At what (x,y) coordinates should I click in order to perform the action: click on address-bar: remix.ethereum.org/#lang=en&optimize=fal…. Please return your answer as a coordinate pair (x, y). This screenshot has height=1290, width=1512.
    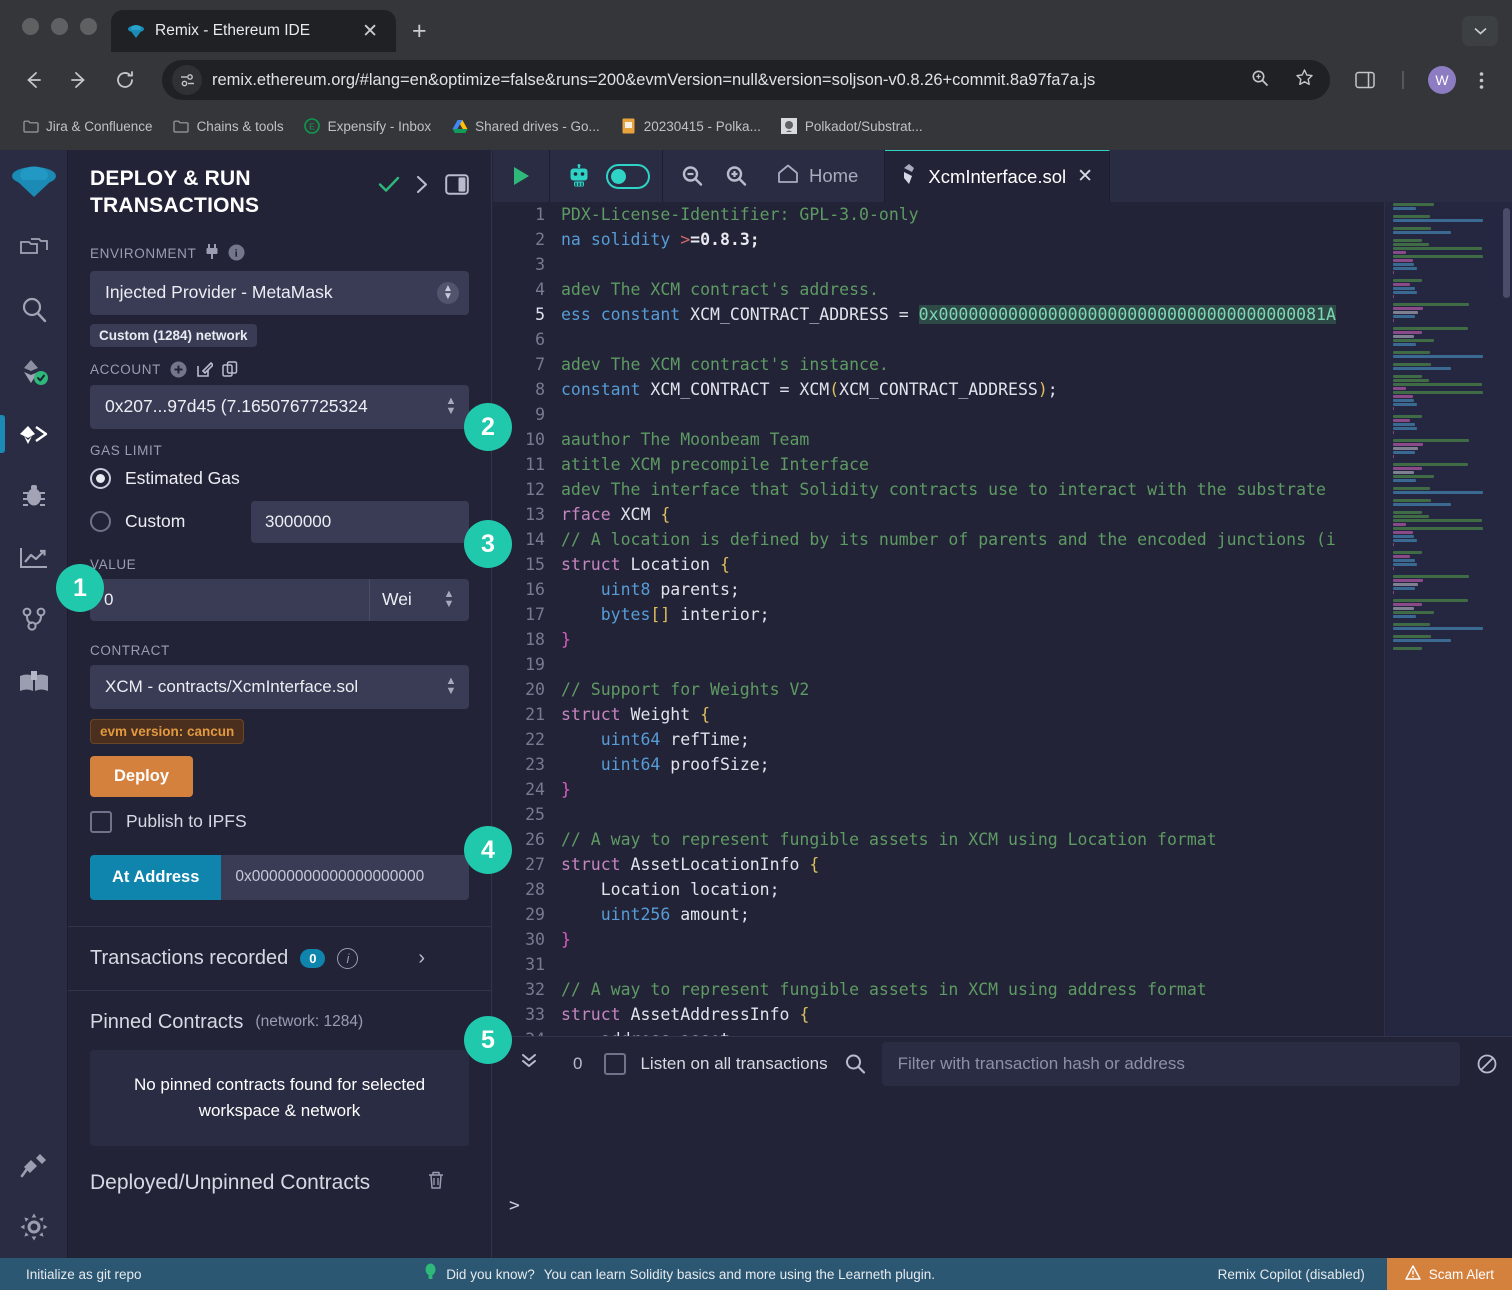
    Looking at the image, I should click on (746, 80).